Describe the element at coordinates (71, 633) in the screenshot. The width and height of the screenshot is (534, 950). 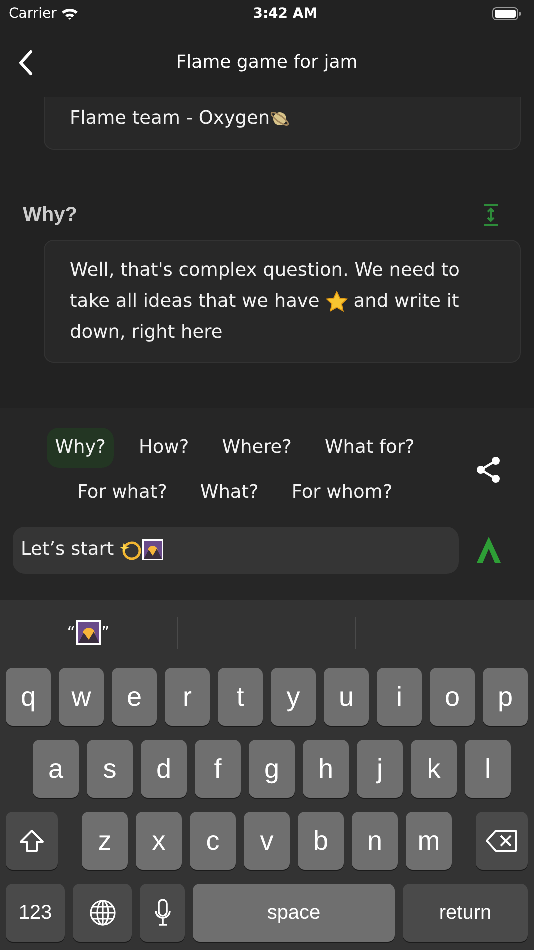
I see `open-quote: “` at that location.